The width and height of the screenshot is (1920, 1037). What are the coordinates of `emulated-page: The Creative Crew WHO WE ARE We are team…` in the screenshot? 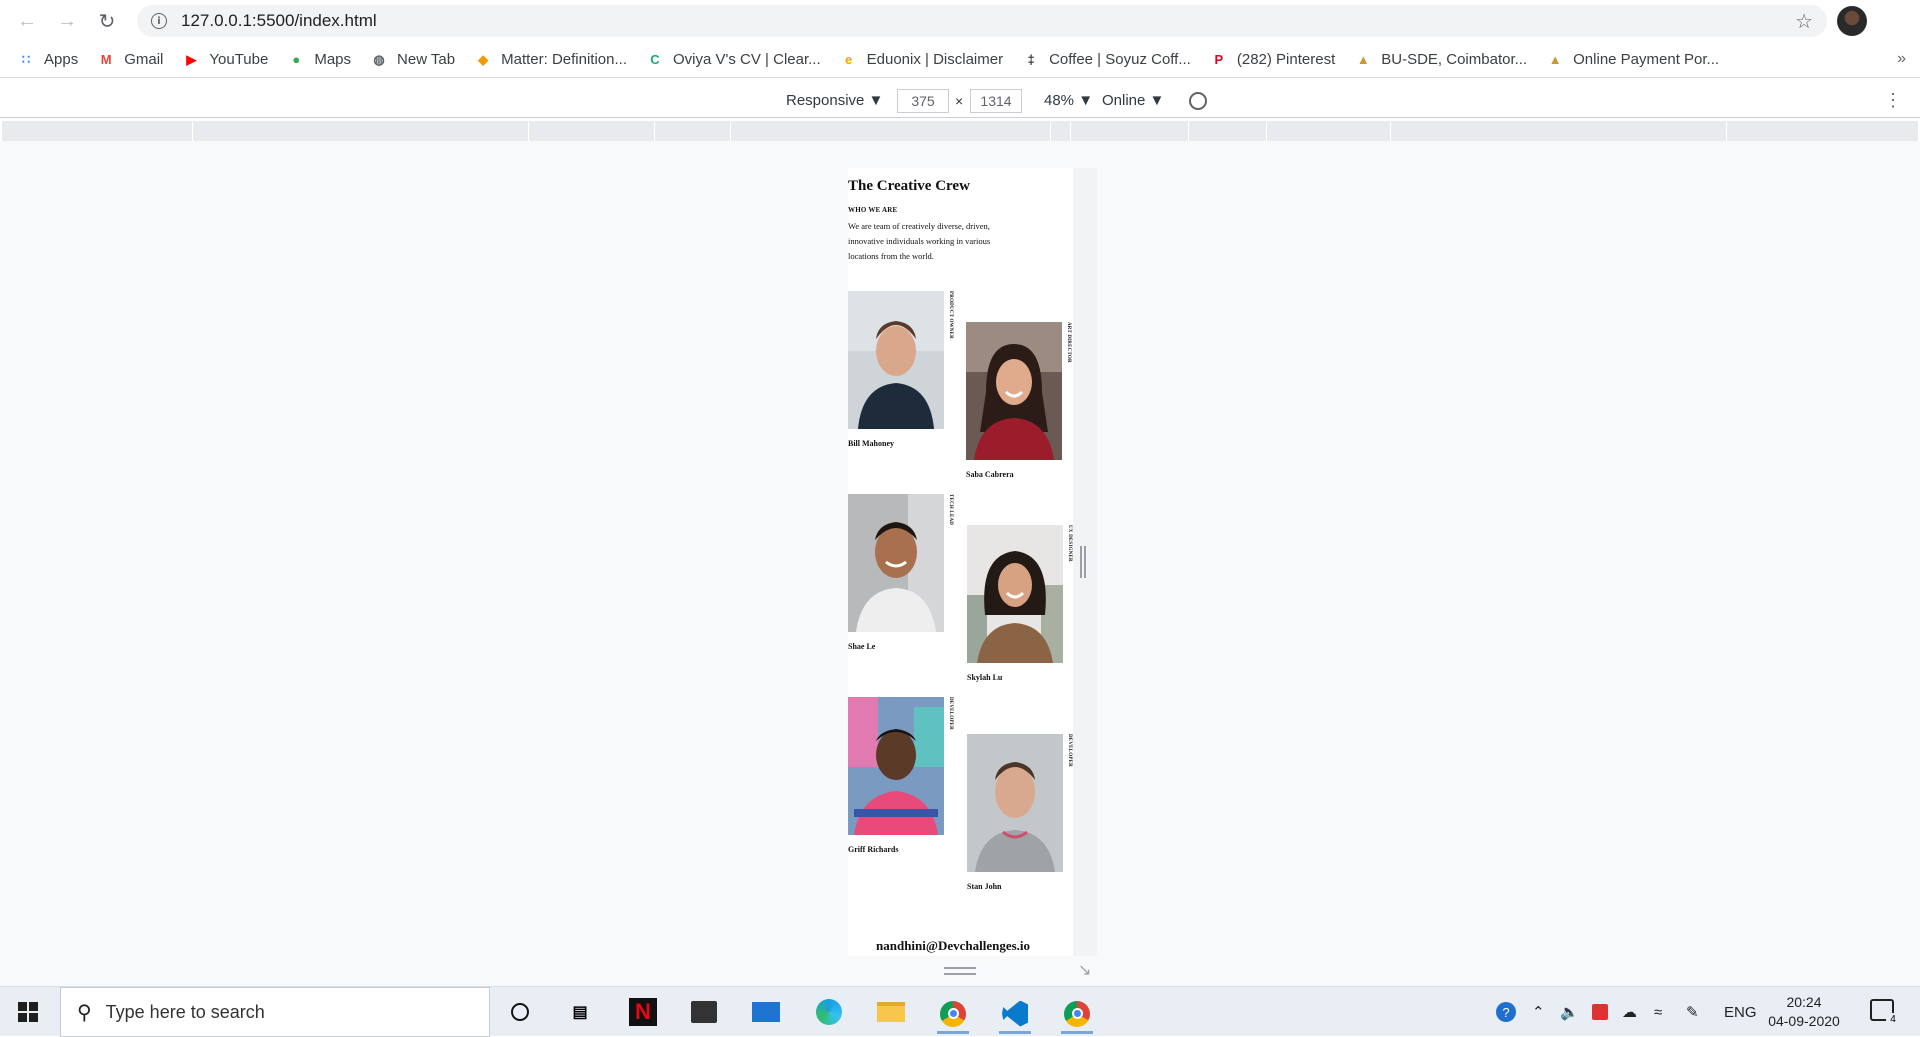 It's located at (960, 562).